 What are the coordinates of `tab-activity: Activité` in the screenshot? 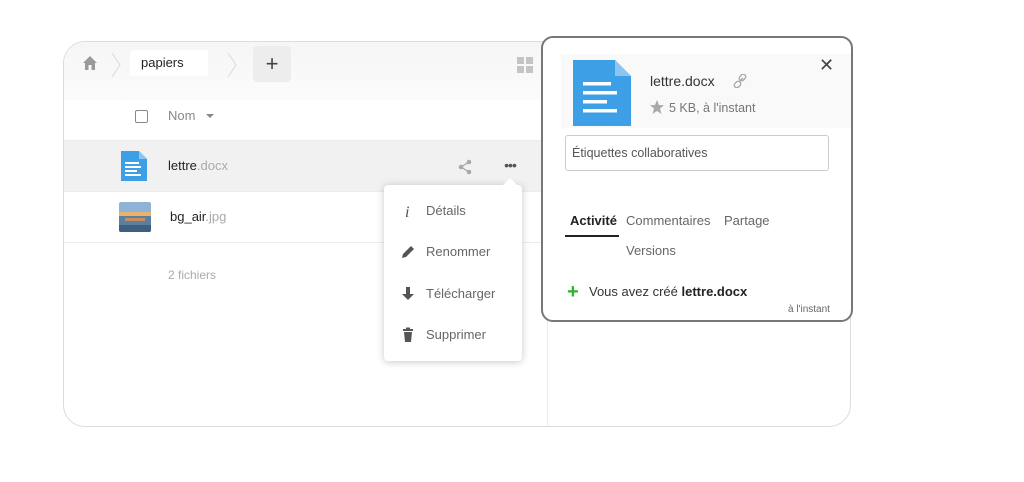 It's located at (593, 220).